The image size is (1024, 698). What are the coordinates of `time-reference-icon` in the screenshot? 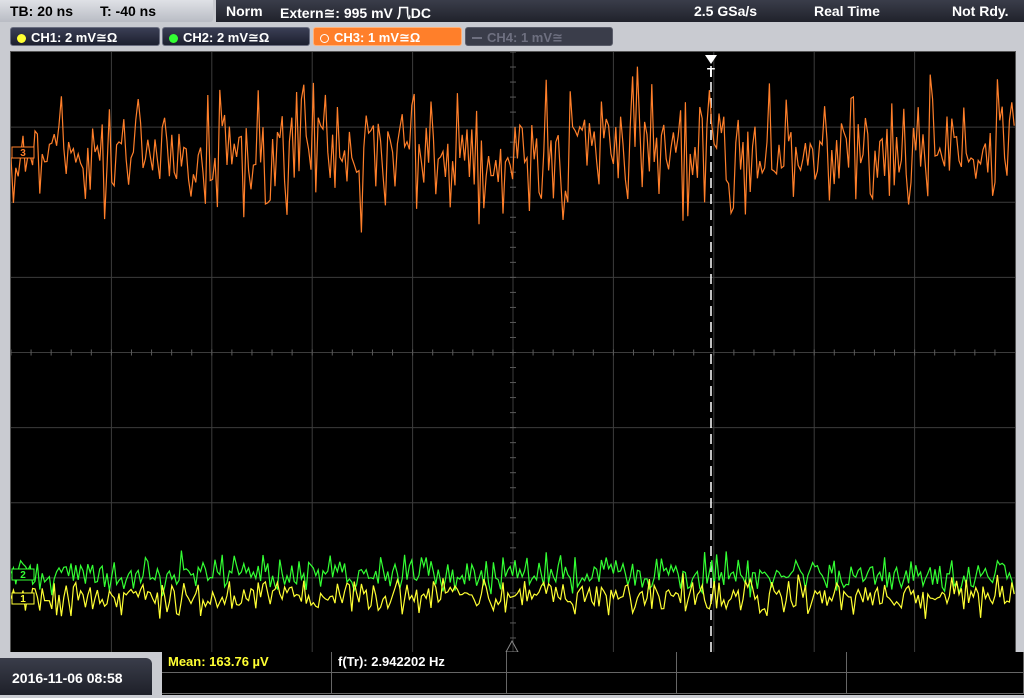 It's located at (512, 646).